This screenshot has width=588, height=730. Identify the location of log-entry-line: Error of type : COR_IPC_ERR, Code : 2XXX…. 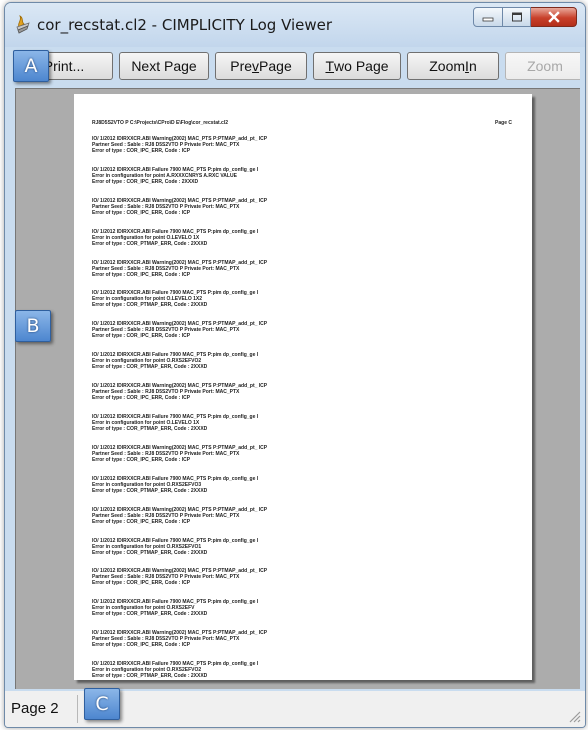
(145, 181).